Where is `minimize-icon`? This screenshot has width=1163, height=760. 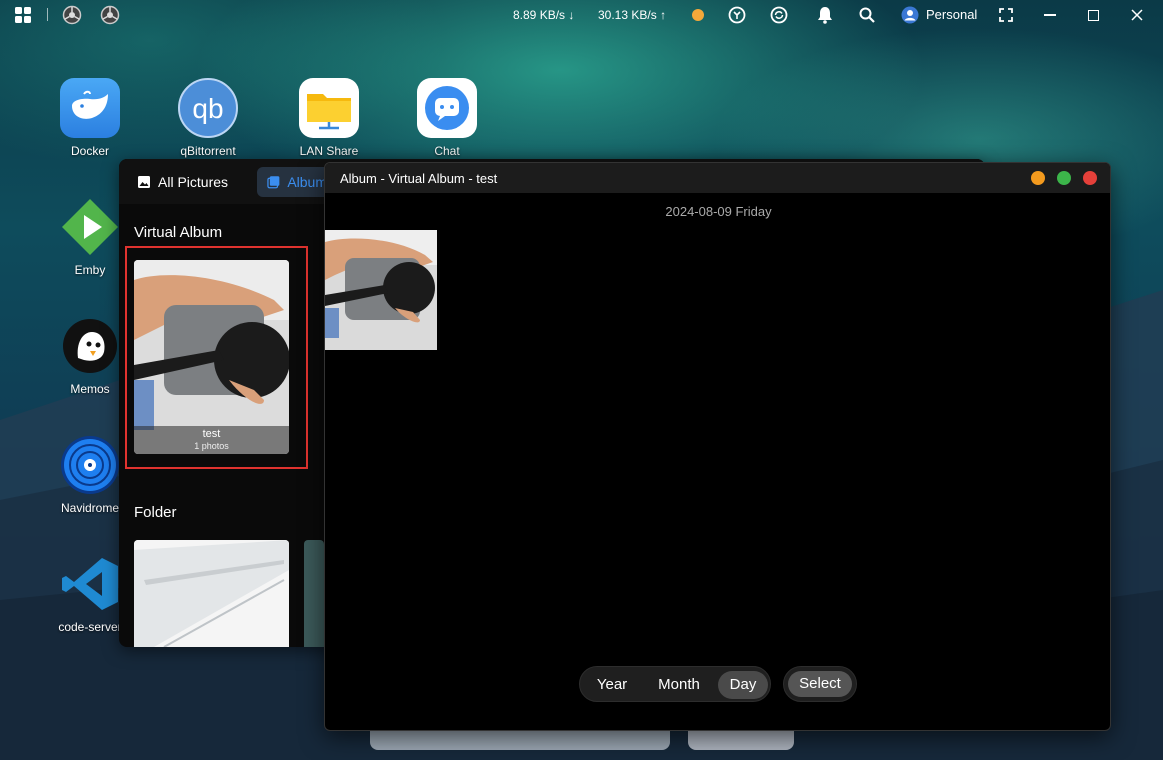
minimize-icon is located at coordinates (1050, 15).